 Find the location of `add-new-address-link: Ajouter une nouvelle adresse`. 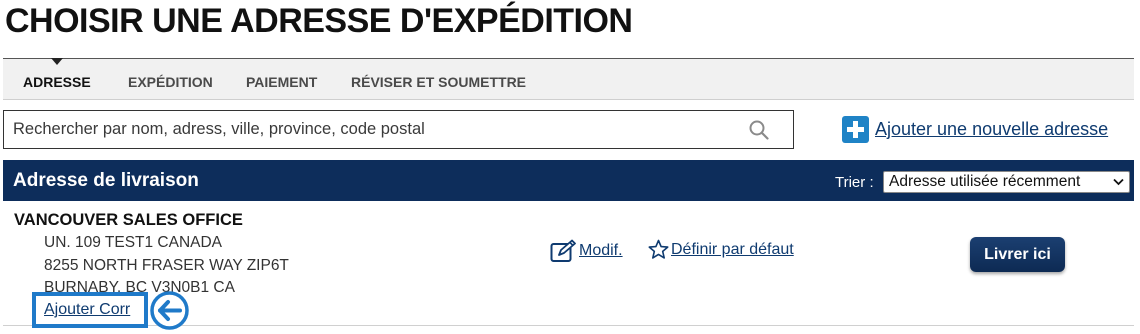

add-new-address-link: Ajouter une nouvelle adresse is located at coordinates (975, 129).